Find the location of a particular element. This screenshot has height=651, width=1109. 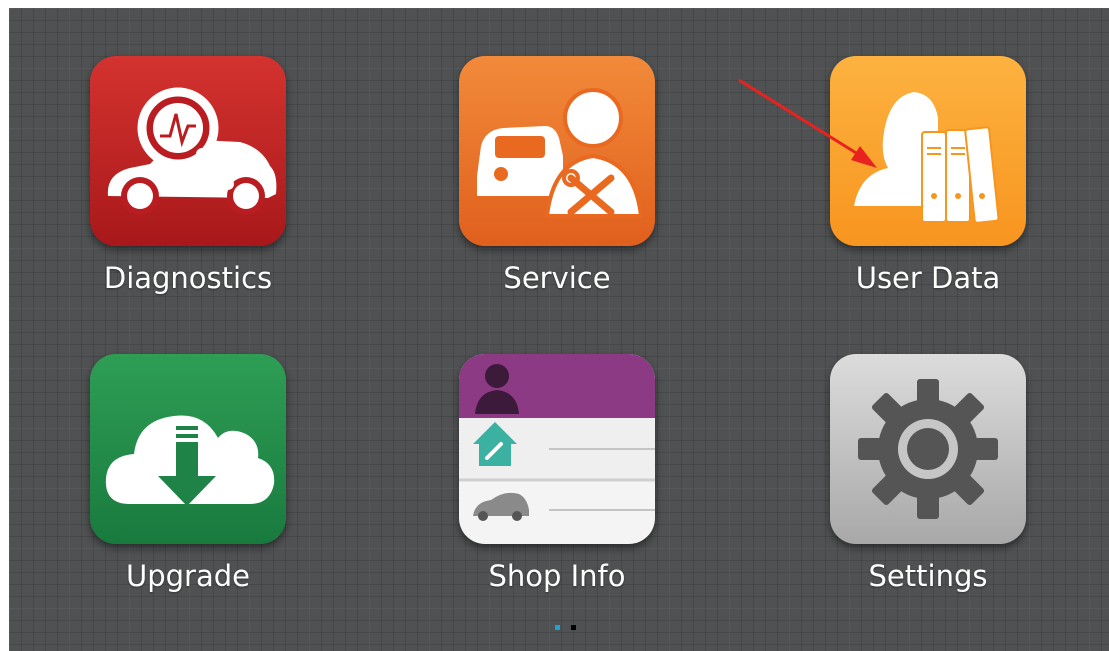

app-settings: Settings is located at coordinates (928, 479).